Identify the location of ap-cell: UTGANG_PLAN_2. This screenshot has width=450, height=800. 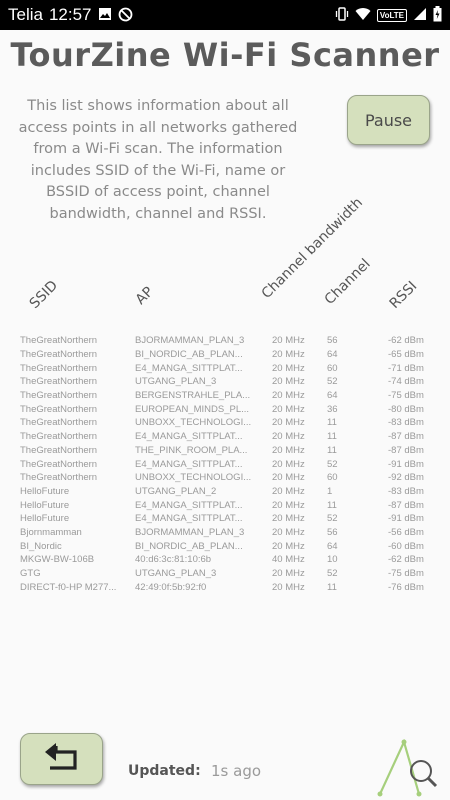
(176, 491).